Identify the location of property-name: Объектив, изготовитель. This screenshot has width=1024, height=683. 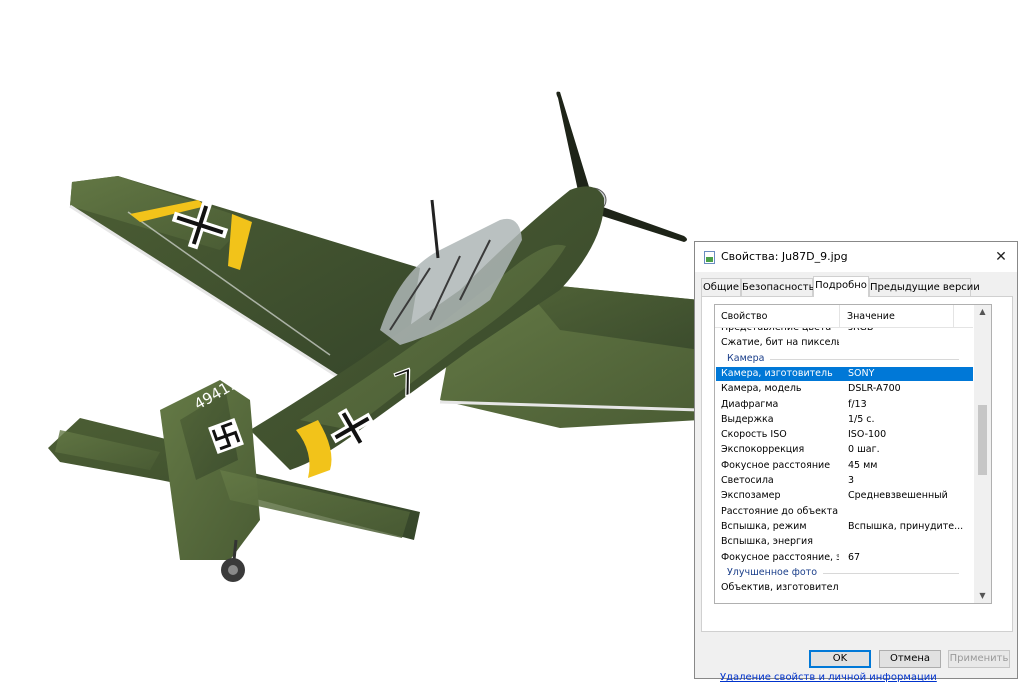
(780, 587).